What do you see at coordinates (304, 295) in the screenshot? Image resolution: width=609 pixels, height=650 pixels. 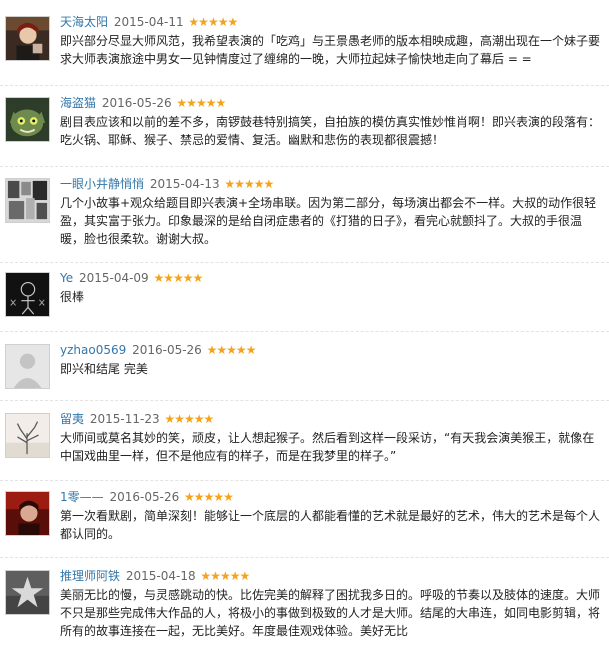 I see `review-item: Ye 2015-04-09 ★★★★★ 很棒` at bounding box center [304, 295].